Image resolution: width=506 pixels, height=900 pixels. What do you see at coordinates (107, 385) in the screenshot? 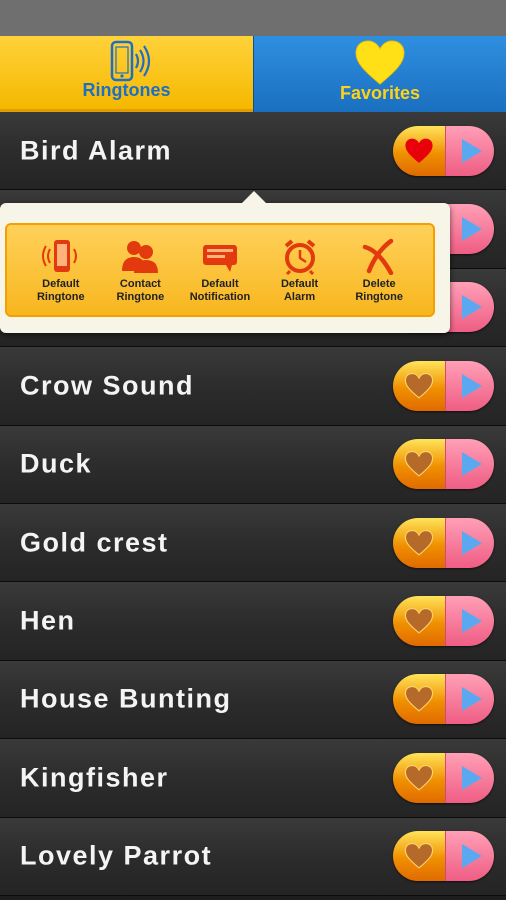
I see `ringtone-title: Crow Sound` at bounding box center [107, 385].